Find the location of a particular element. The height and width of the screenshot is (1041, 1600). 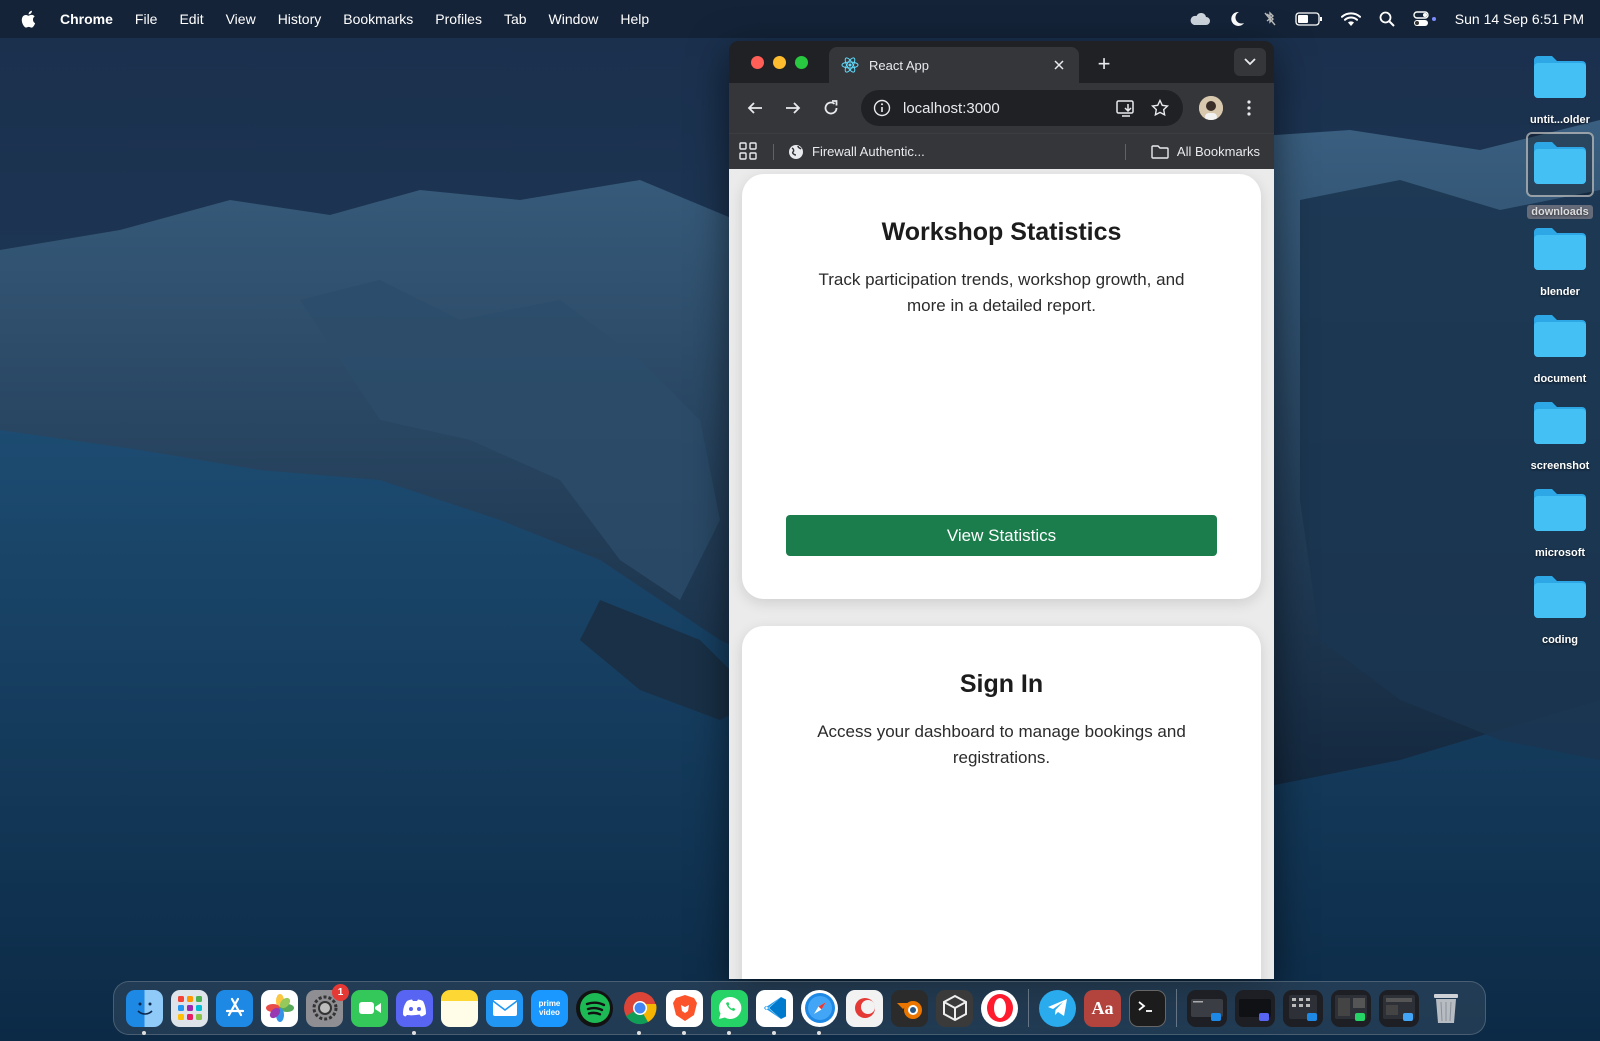

folder-untitled: untit...older is located at coordinates (1560, 89).